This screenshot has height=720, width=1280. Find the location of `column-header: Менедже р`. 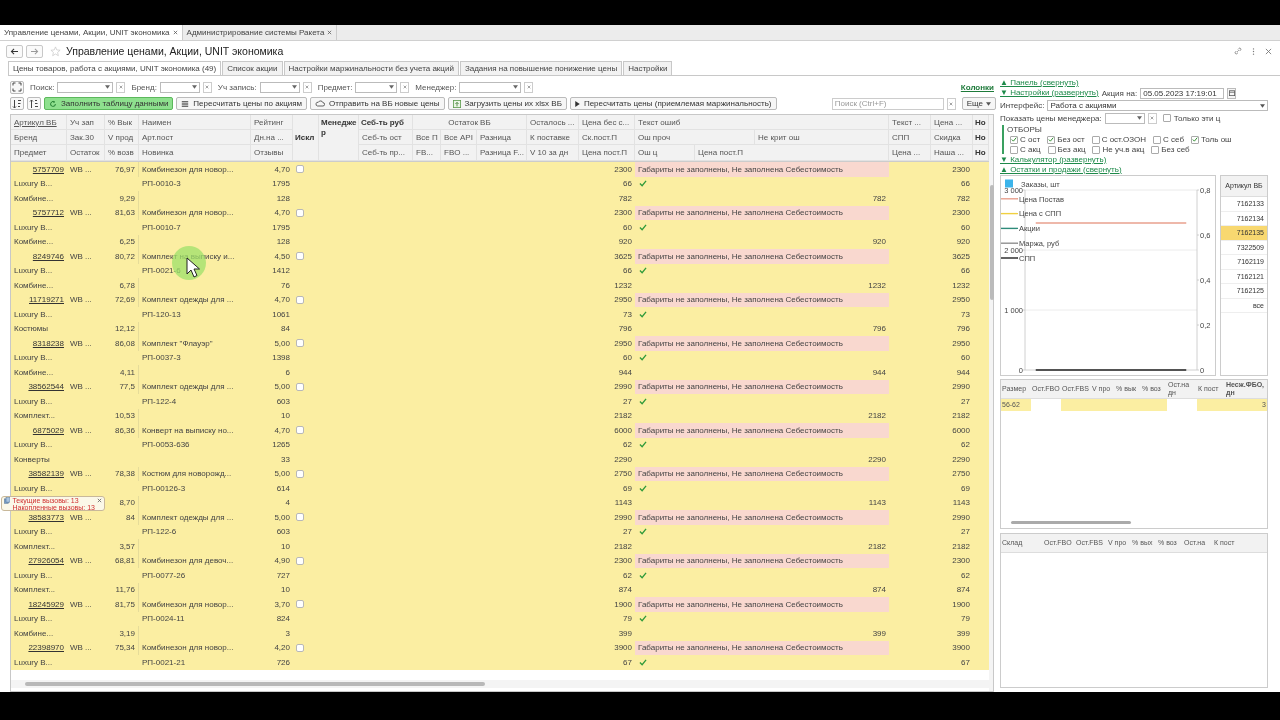

column-header: Менедже р is located at coordinates (339, 138).